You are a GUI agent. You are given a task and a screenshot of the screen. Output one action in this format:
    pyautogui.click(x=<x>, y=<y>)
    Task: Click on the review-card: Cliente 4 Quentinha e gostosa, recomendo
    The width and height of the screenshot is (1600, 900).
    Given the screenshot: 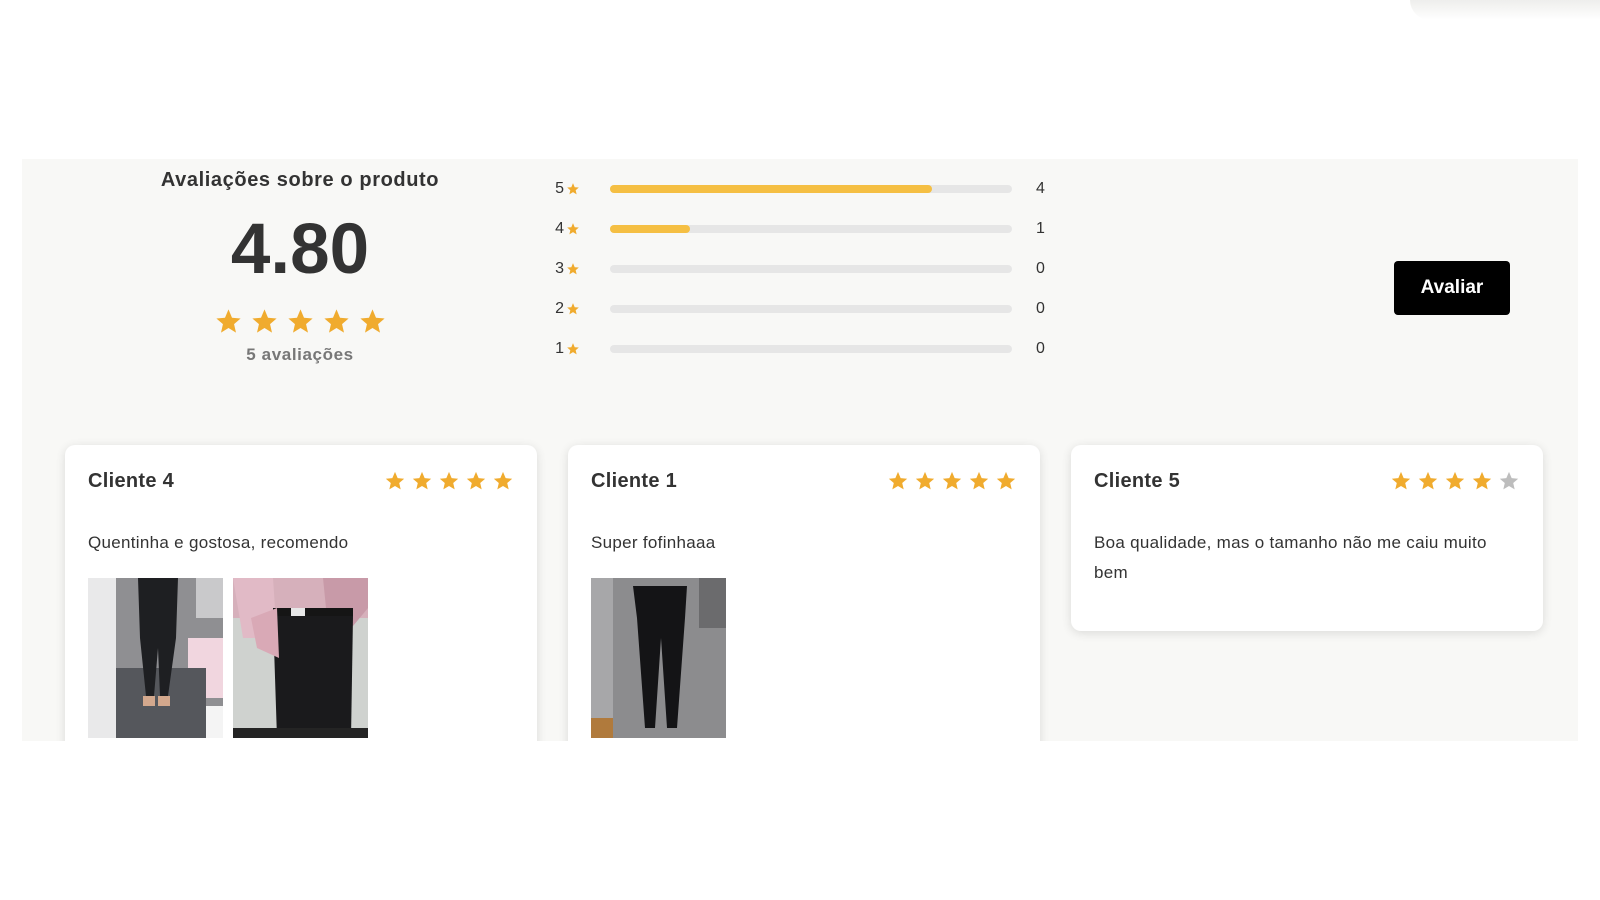 What is the action you would take?
    pyautogui.click(x=301, y=593)
    